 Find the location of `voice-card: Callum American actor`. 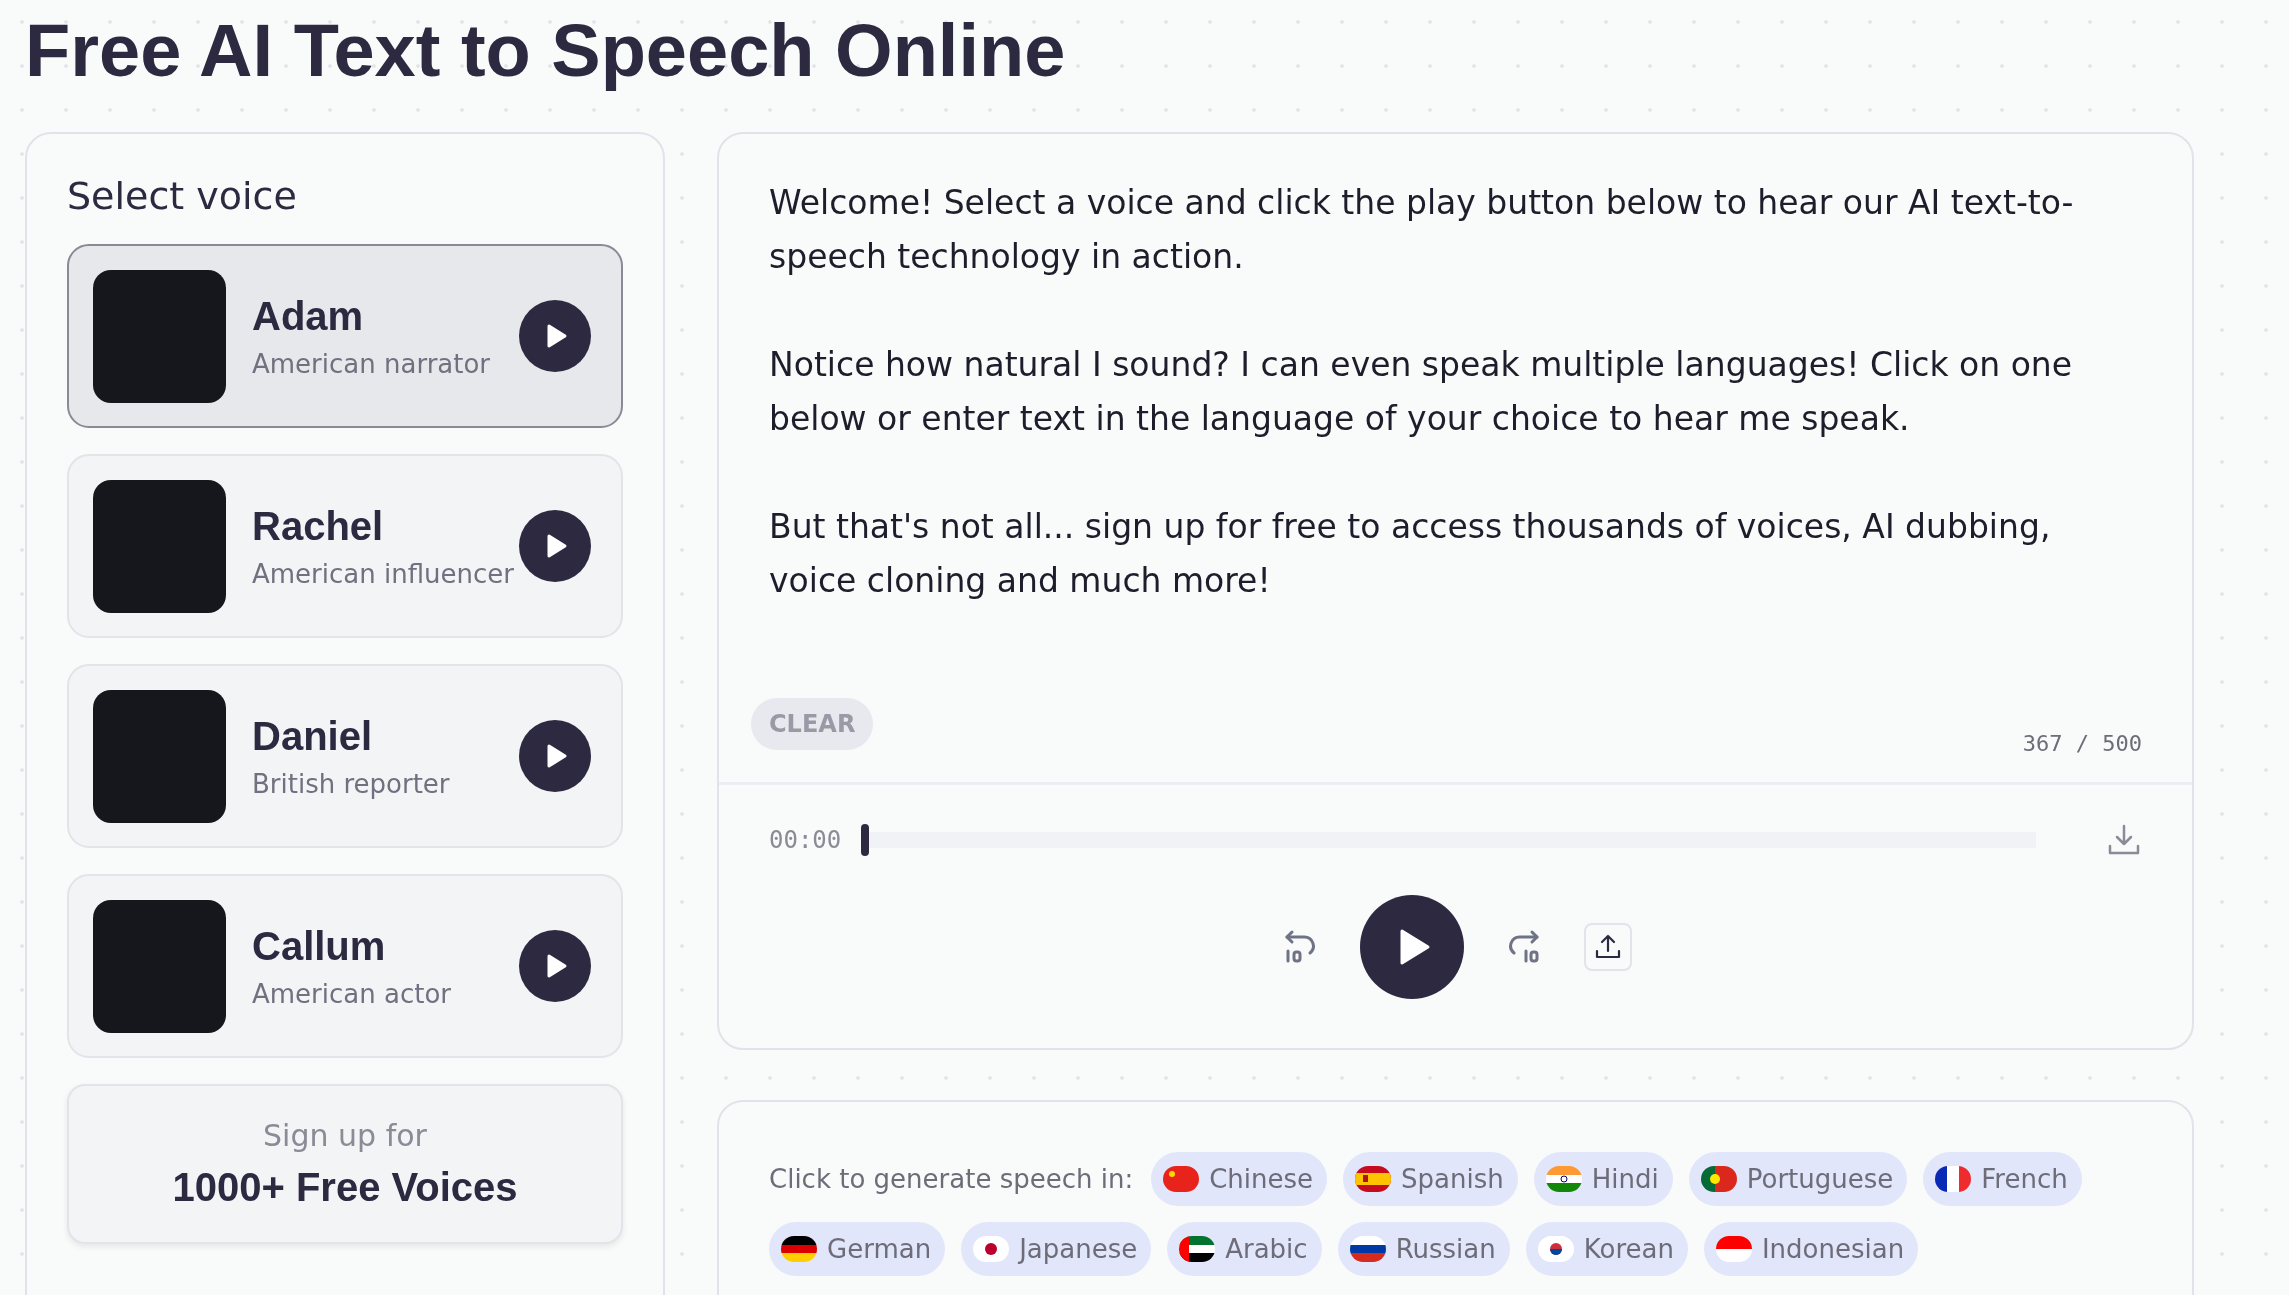

voice-card: Callum American actor is located at coordinates (345, 966).